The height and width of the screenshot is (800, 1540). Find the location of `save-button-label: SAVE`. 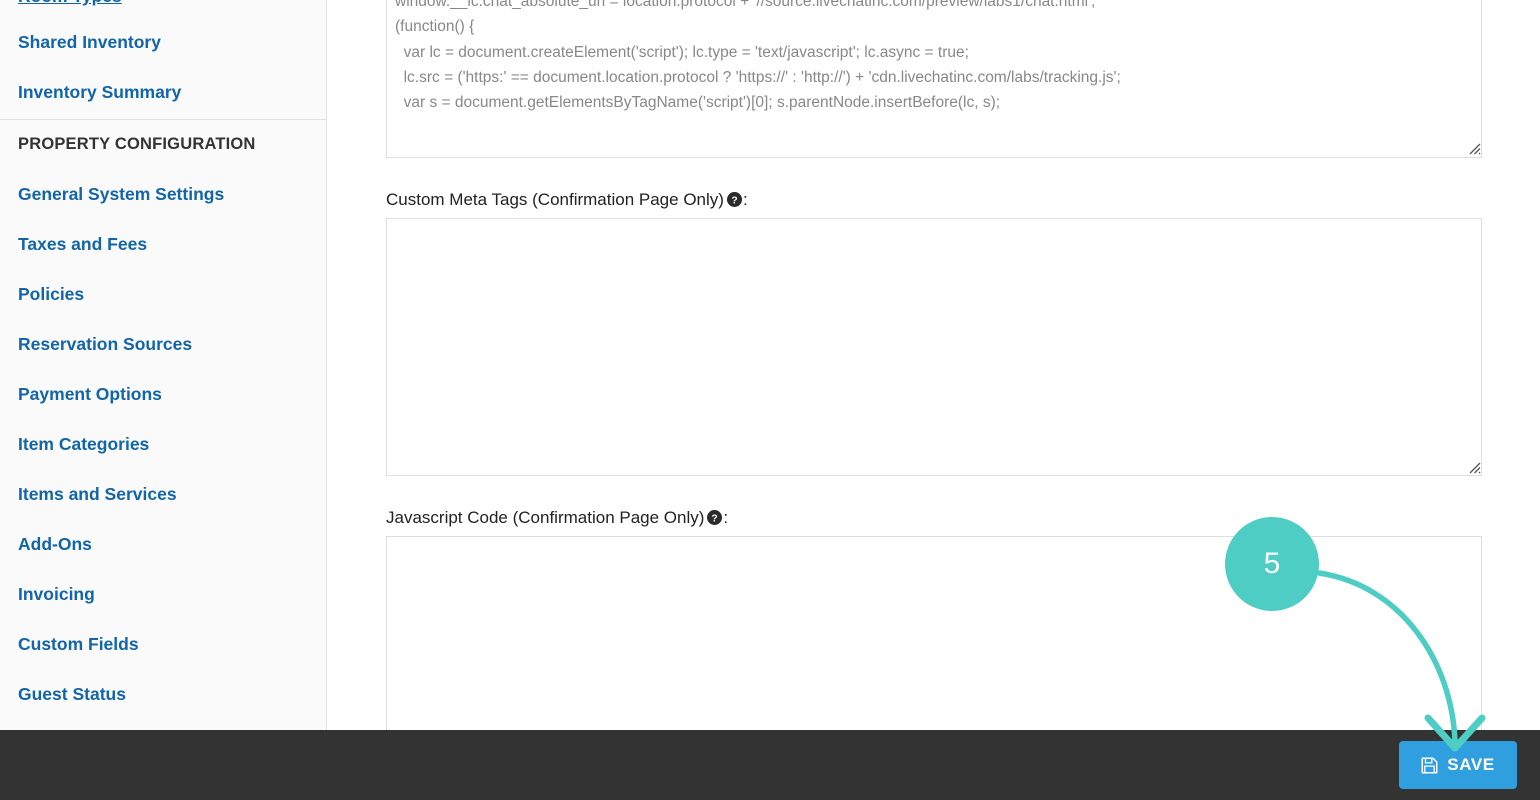

save-button-label: SAVE is located at coordinates (1471, 764).